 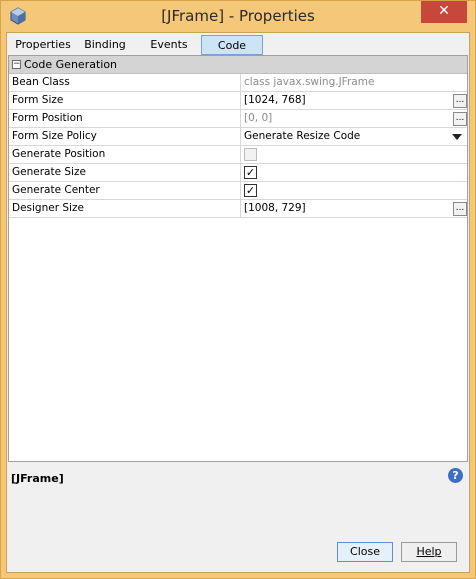 I want to click on tab-code: Code, so click(x=232, y=45).